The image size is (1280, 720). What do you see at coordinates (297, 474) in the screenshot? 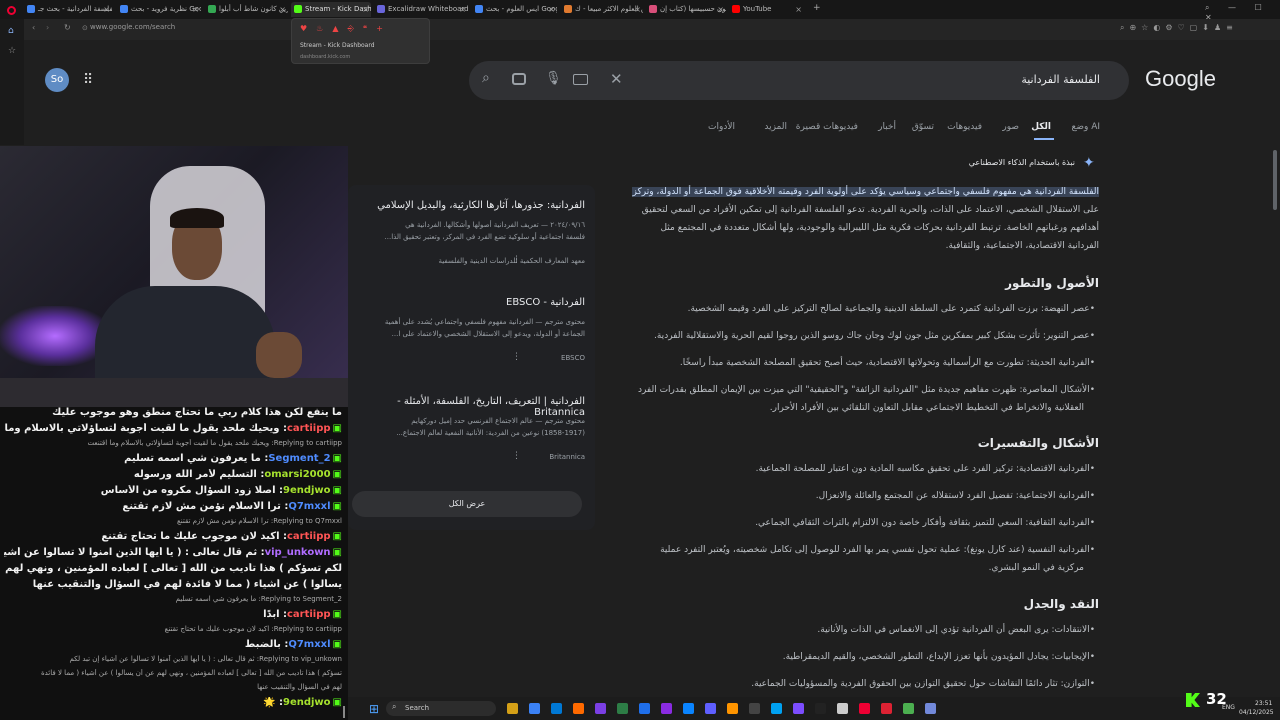
I see `chat-username: omarsi2000` at bounding box center [297, 474].